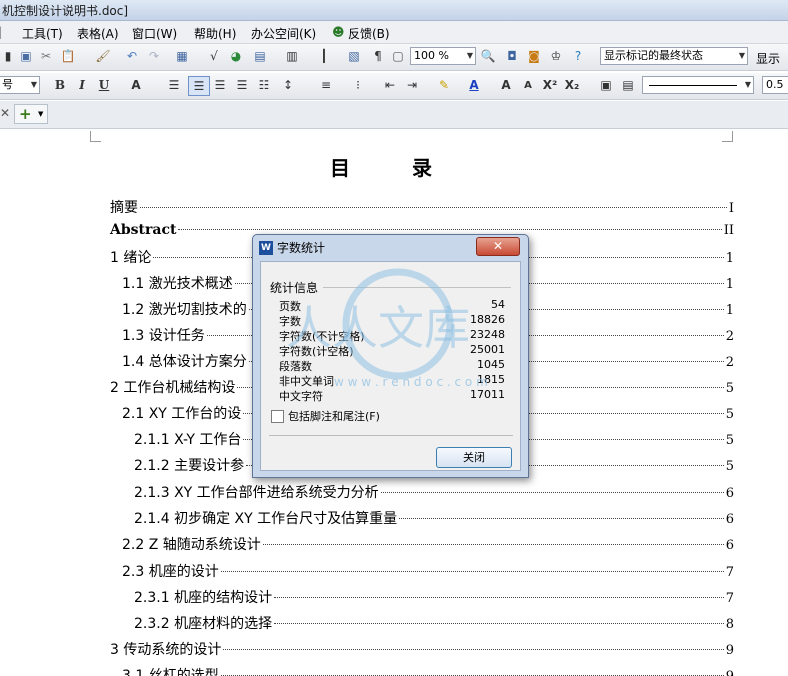  Describe the element at coordinates (182, 414) in the screenshot. I see `toc-entry-text: 2.1 XY 工作台的设` at that location.